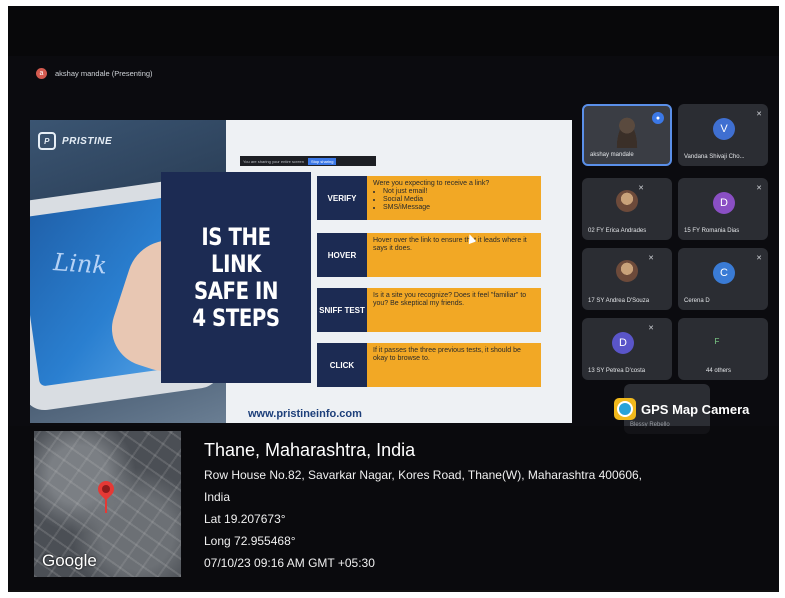 This screenshot has width=785, height=598. Describe the element at coordinates (695, 409) in the screenshot. I see `gps-brand-text: GPS Map Camera` at that location.